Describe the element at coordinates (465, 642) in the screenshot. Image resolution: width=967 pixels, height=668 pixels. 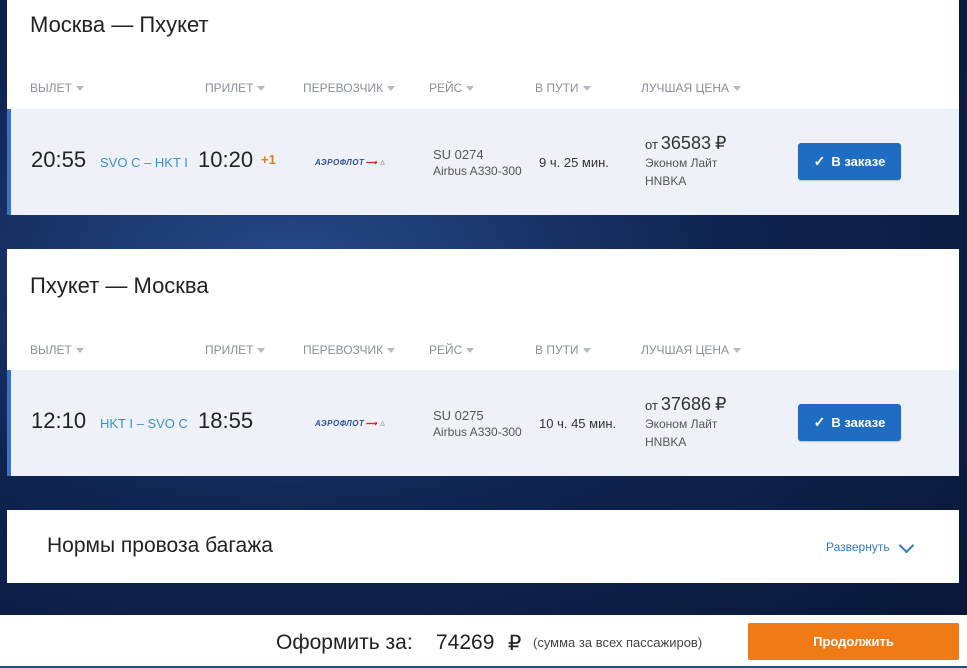
I see `total-amount: 74269` at that location.